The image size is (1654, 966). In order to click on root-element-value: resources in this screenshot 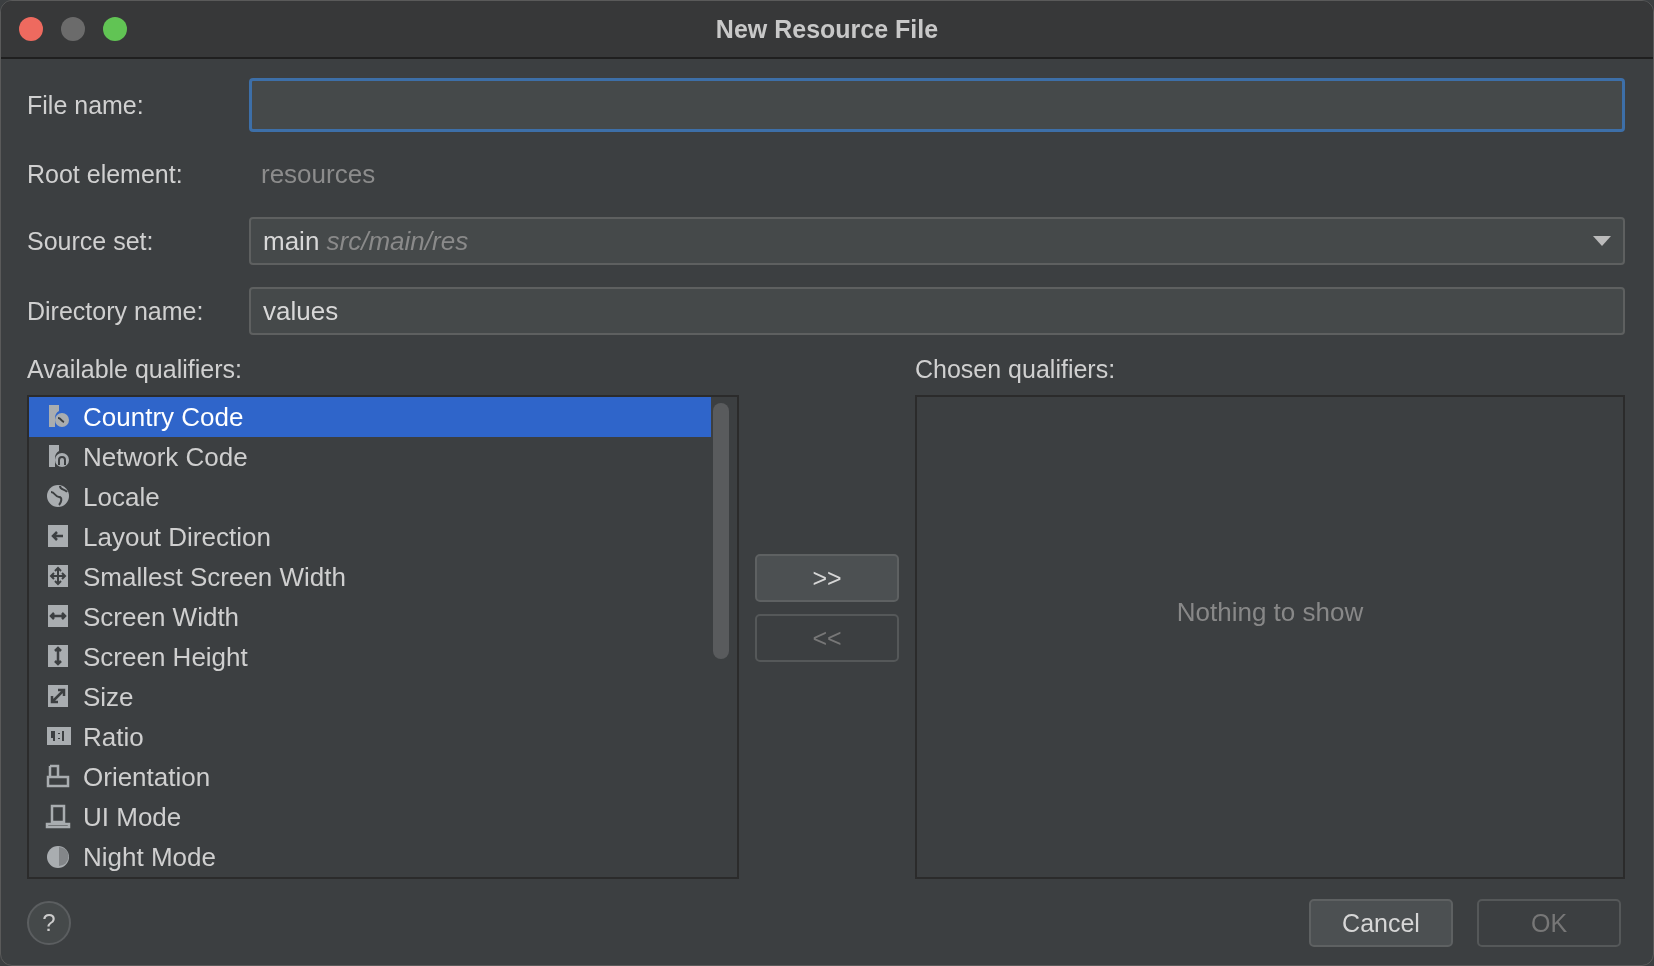, I will do `click(318, 174)`.